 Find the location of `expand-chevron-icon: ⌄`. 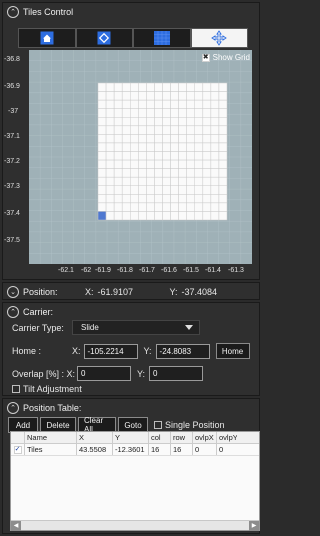

expand-chevron-icon: ⌄ is located at coordinates (13, 292).